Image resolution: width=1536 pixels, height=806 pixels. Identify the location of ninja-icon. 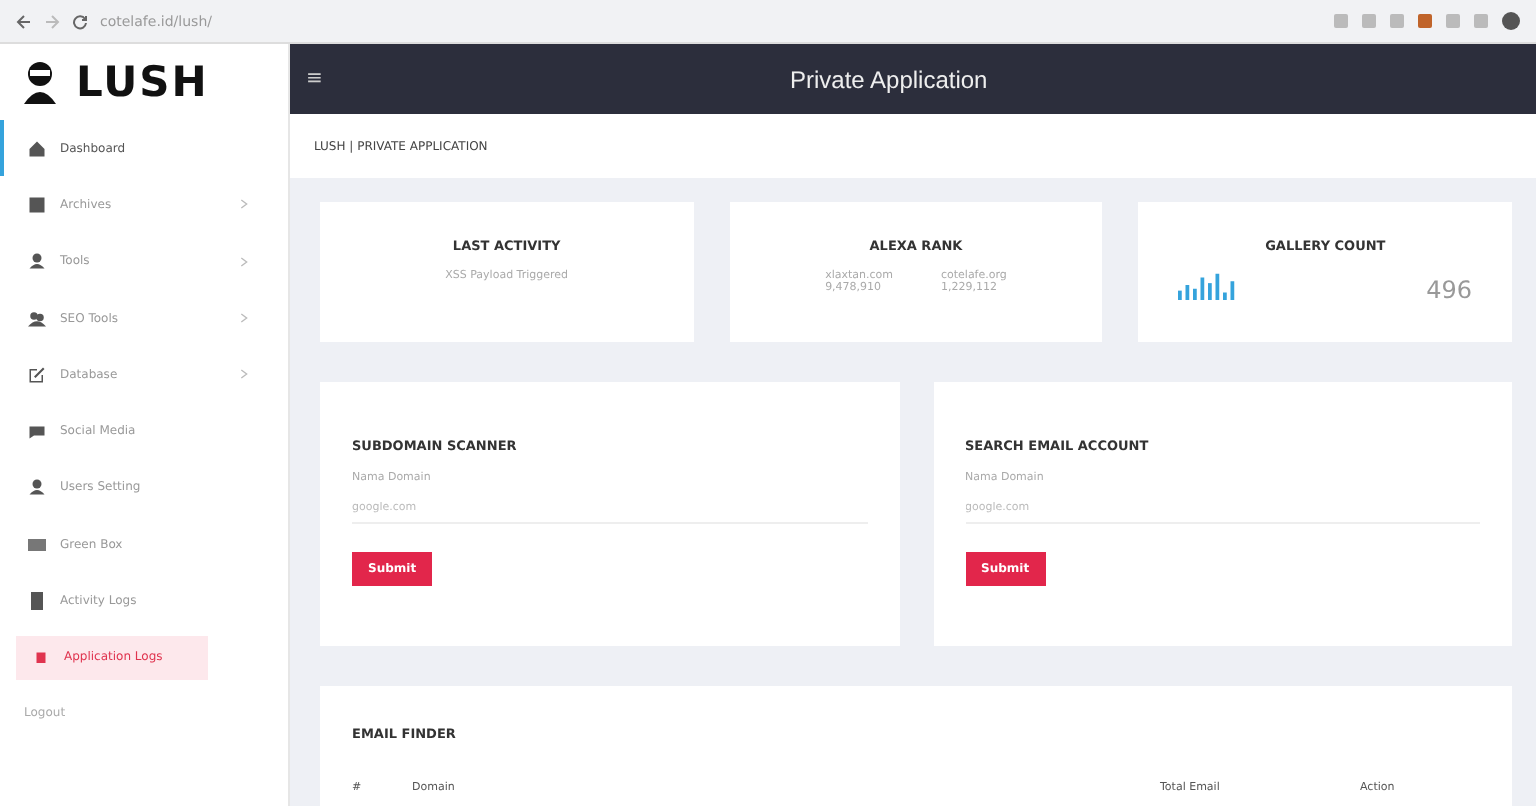
(40, 82).